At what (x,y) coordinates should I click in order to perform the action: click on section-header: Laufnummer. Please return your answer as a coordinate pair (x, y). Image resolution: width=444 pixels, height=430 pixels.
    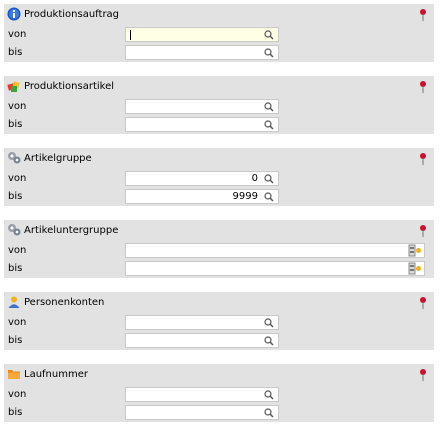
    Looking at the image, I should click on (219, 375).